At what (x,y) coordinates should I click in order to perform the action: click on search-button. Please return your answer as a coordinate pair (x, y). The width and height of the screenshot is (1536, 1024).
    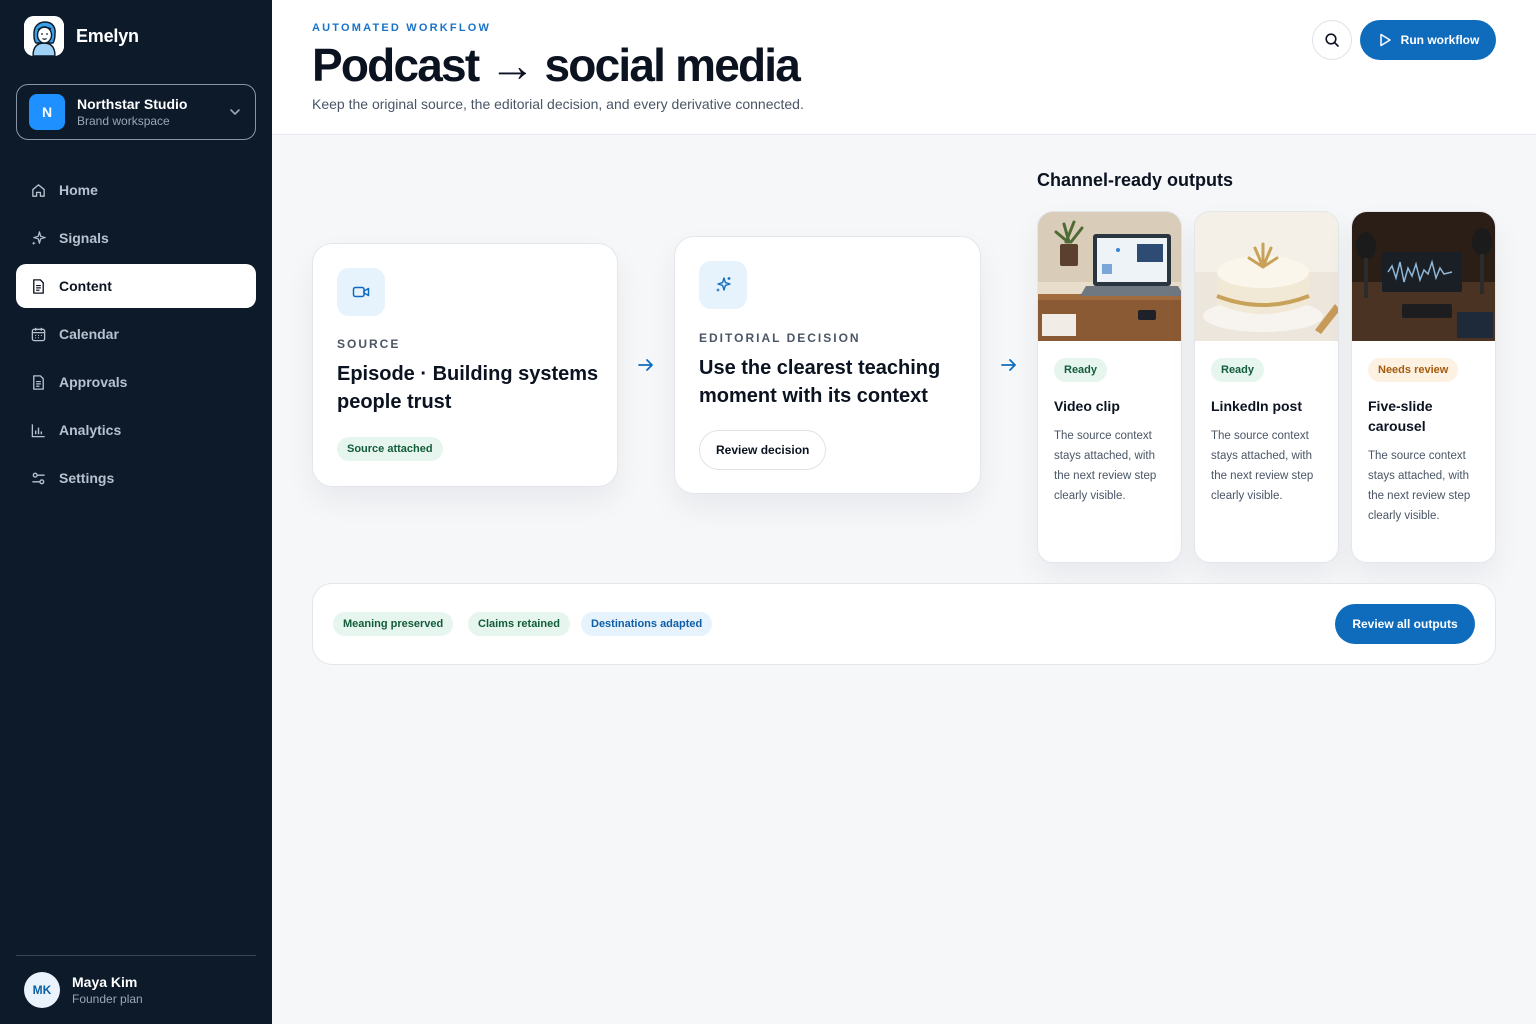
    Looking at the image, I should click on (1332, 40).